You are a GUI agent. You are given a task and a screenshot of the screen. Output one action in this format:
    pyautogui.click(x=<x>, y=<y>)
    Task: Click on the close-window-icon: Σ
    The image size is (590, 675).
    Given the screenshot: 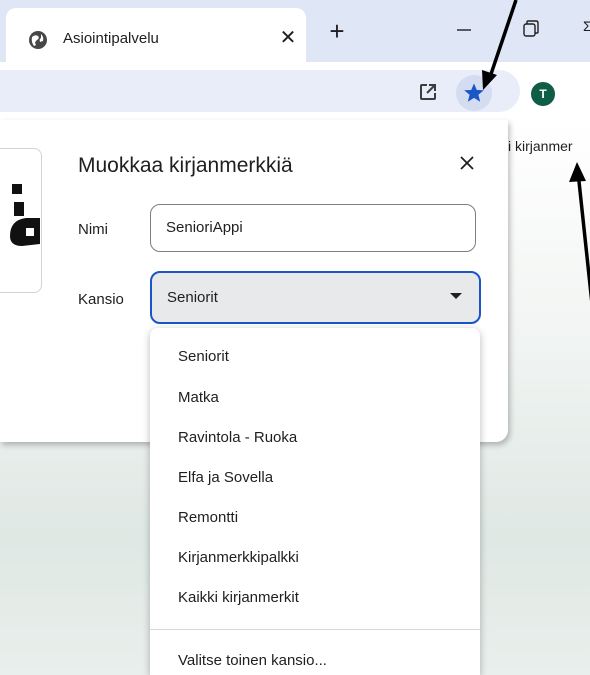 What is the action you would take?
    pyautogui.click(x=586, y=26)
    